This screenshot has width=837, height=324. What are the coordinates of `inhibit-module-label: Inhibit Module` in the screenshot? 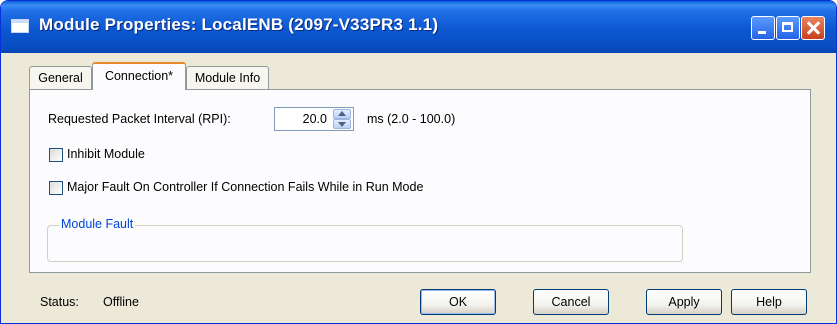 It's located at (106, 154).